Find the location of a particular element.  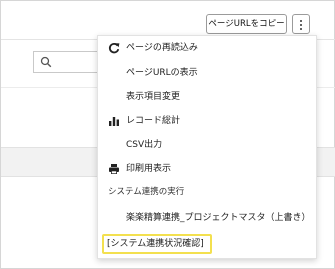

search-input is located at coordinates (70, 62).